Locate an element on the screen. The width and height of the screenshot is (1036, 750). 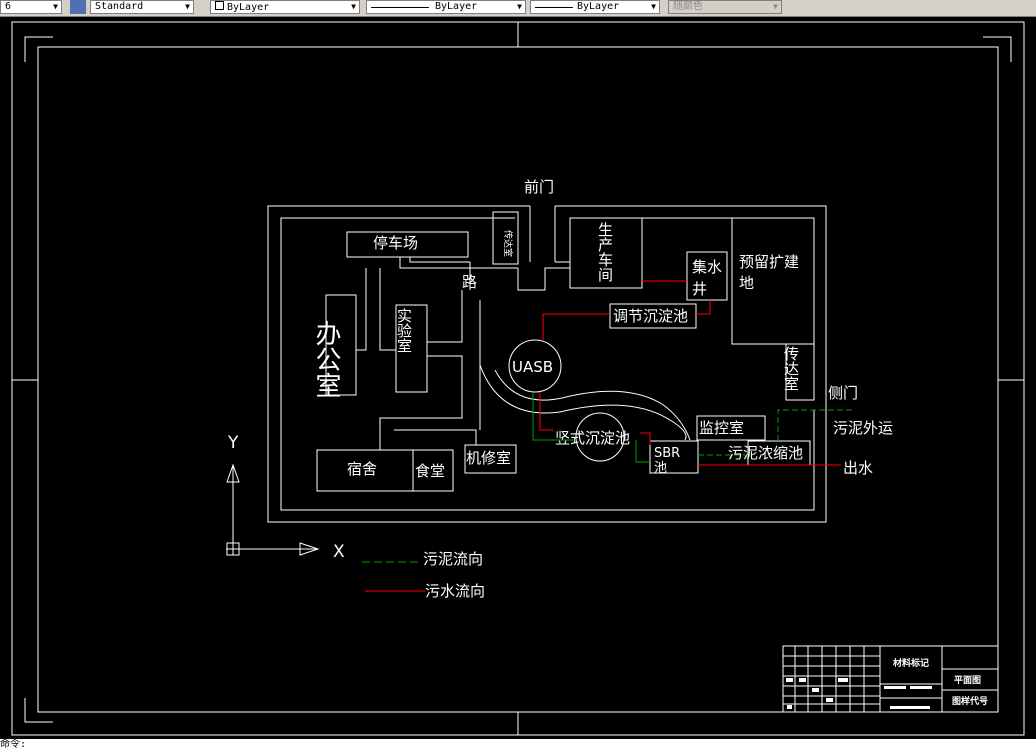
legend-sludge-label: 污泥流向 is located at coordinates (453, 559).